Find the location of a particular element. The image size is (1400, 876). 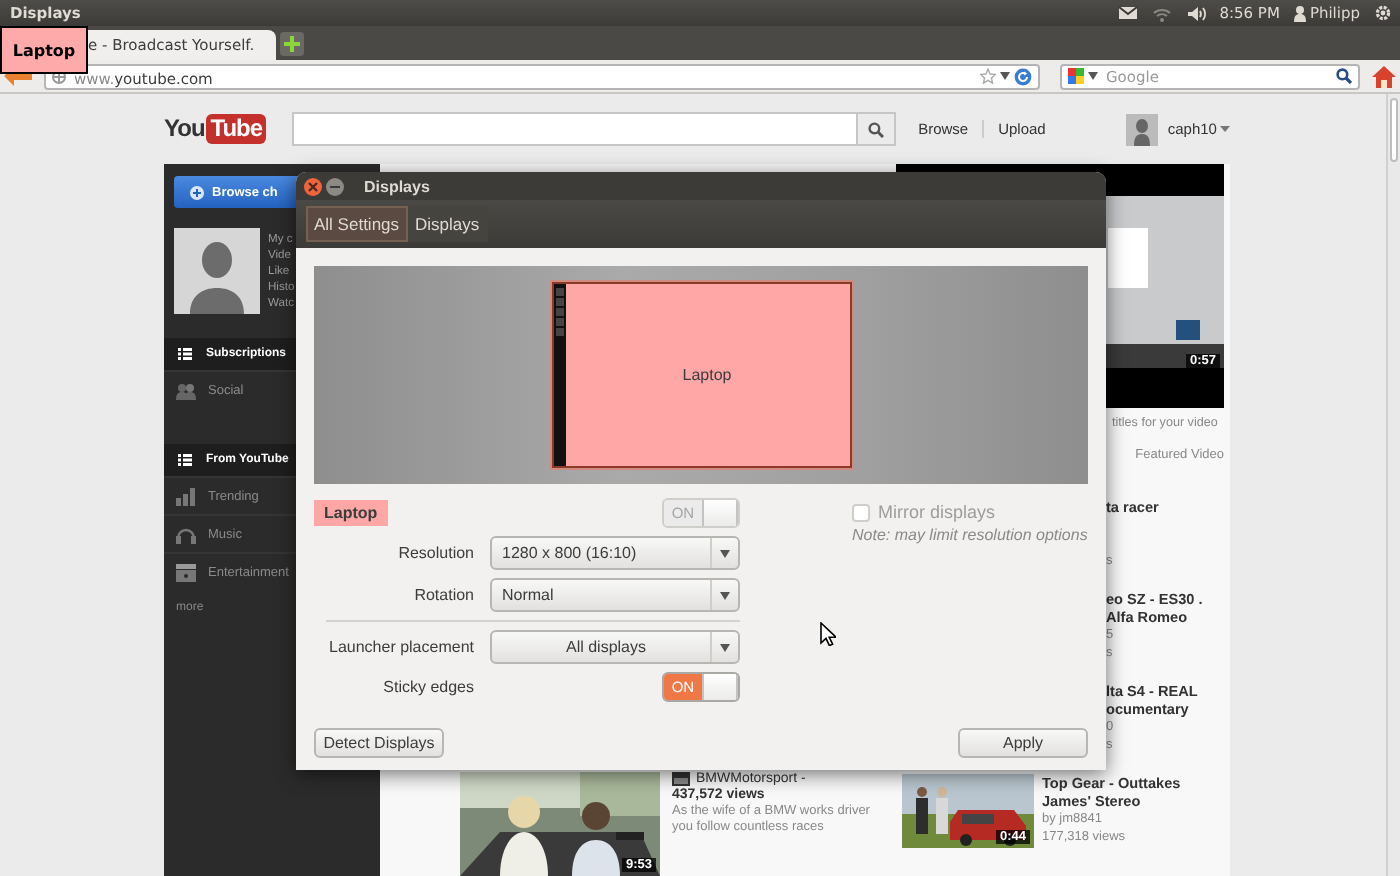

dialog-button: Detect Displays is located at coordinates (379, 743).